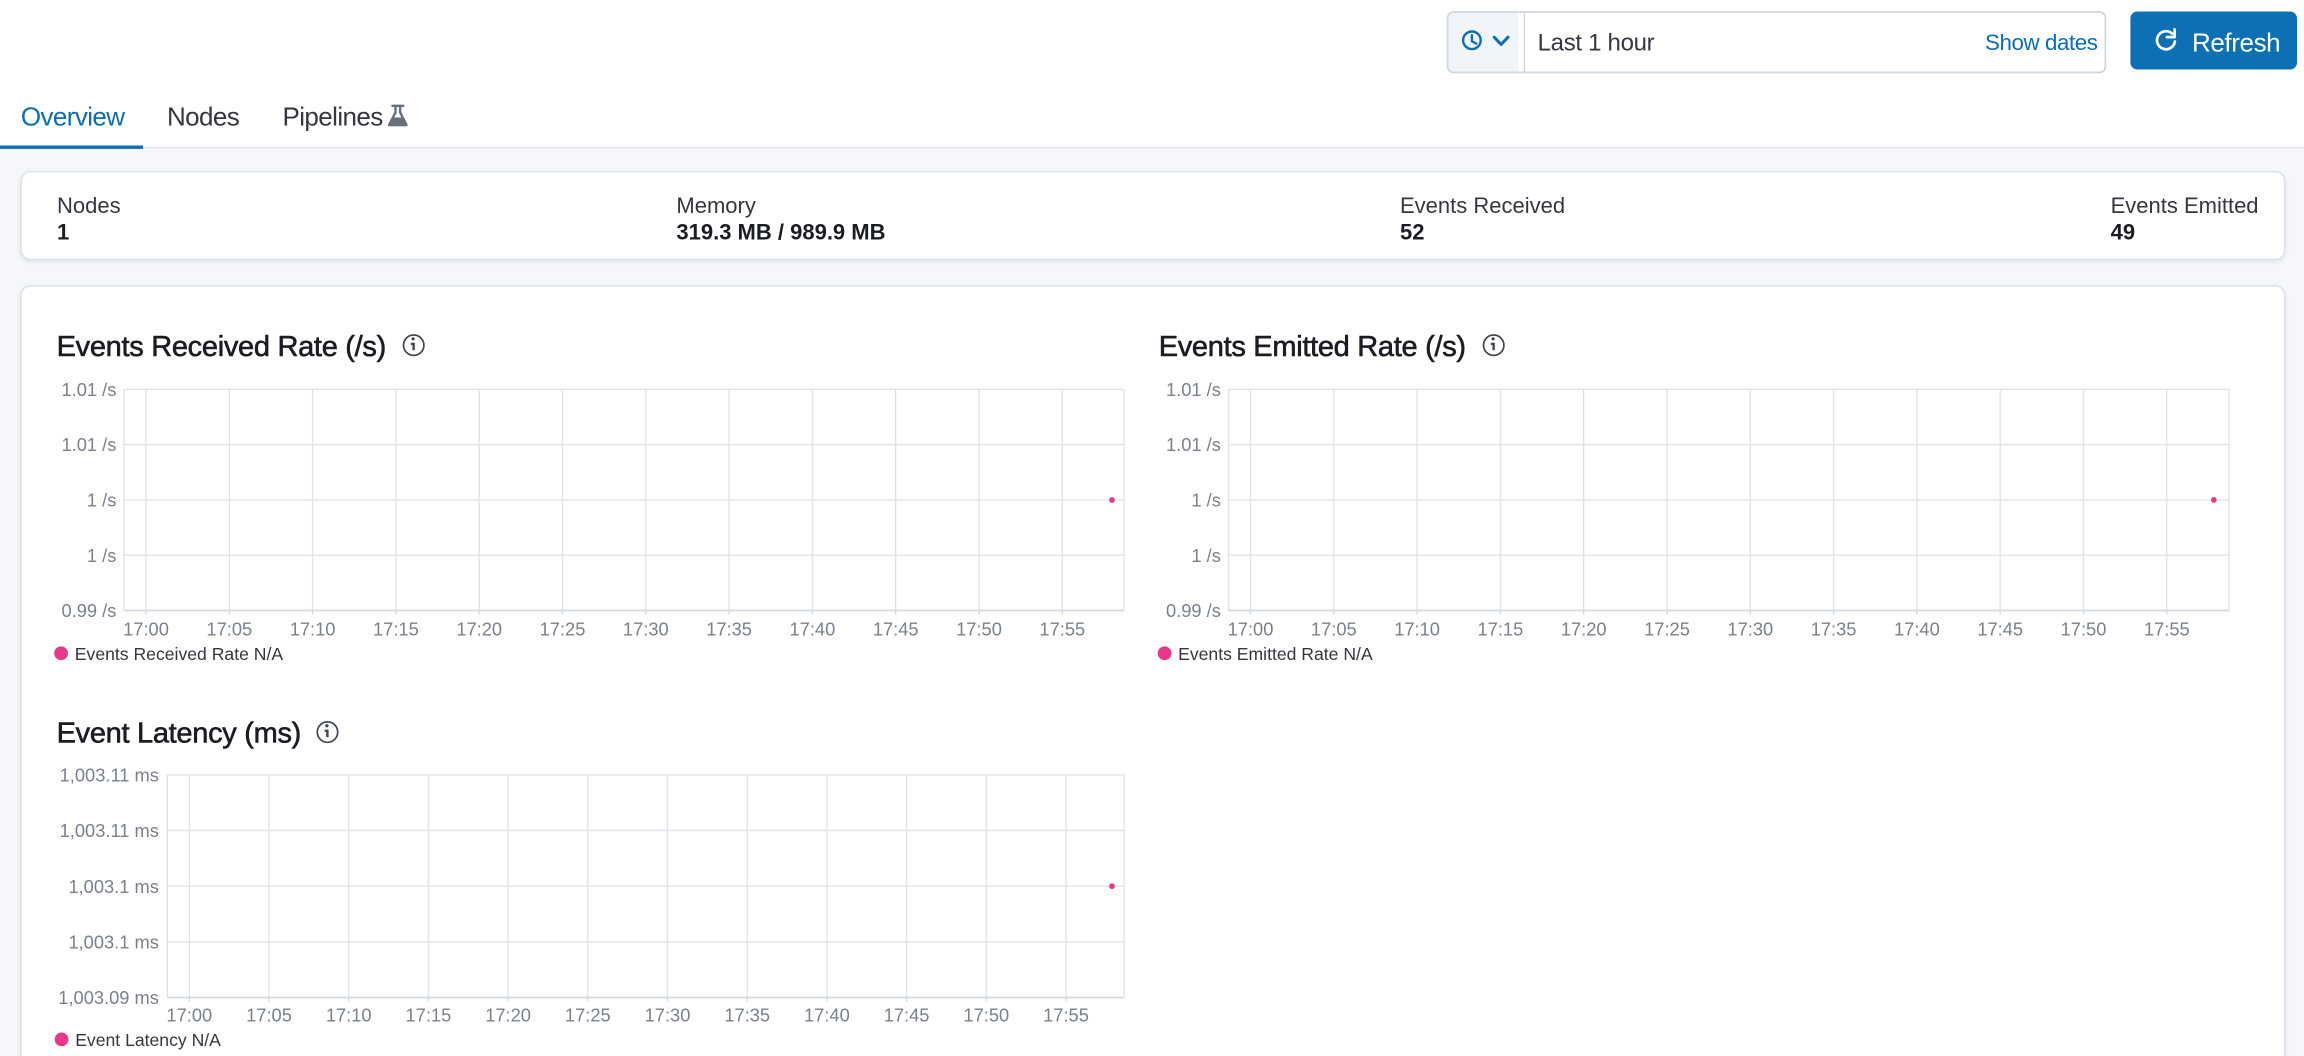 Image resolution: width=2304 pixels, height=1056 pixels. What do you see at coordinates (1312, 347) in the screenshot?
I see `svg-text: Events Emitted Rate (/s)` at bounding box center [1312, 347].